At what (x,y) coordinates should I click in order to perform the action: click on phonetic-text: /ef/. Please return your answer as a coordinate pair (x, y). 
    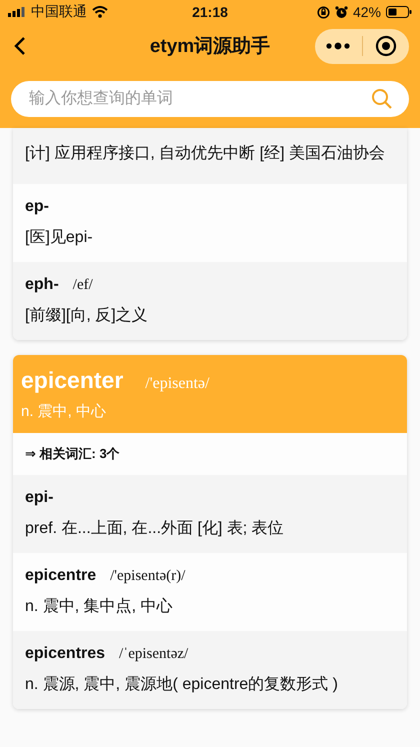
    Looking at the image, I should click on (82, 285).